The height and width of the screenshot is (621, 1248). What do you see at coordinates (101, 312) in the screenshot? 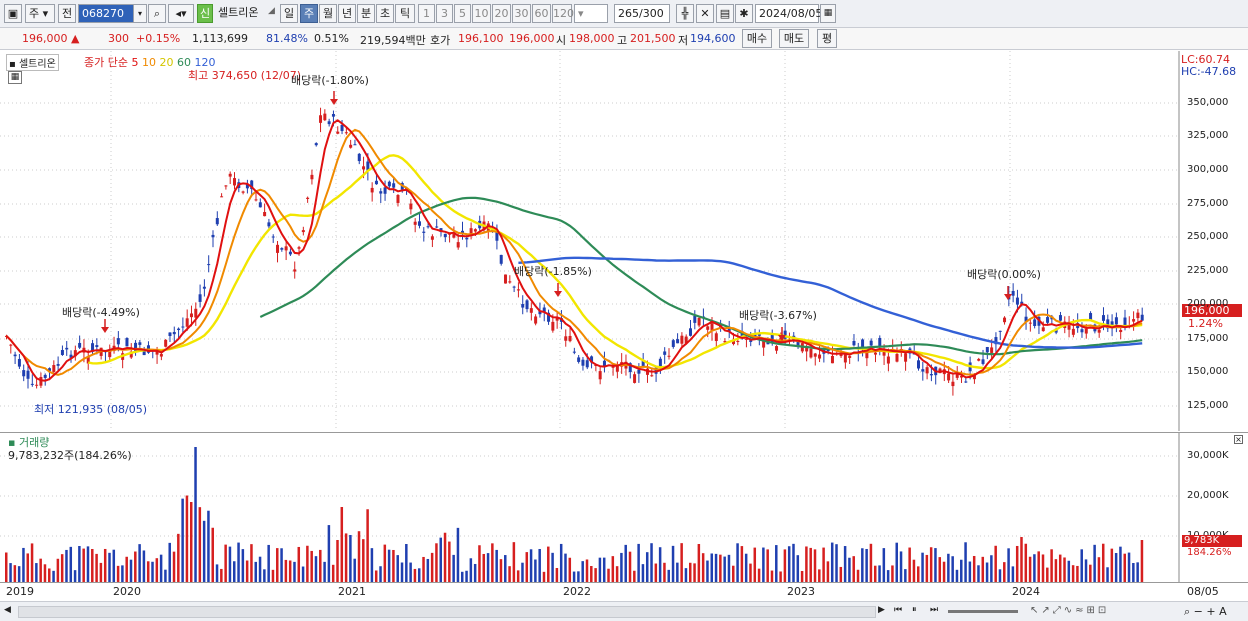
I see `dividend-note: 배당락(-4.49%)` at bounding box center [101, 312].